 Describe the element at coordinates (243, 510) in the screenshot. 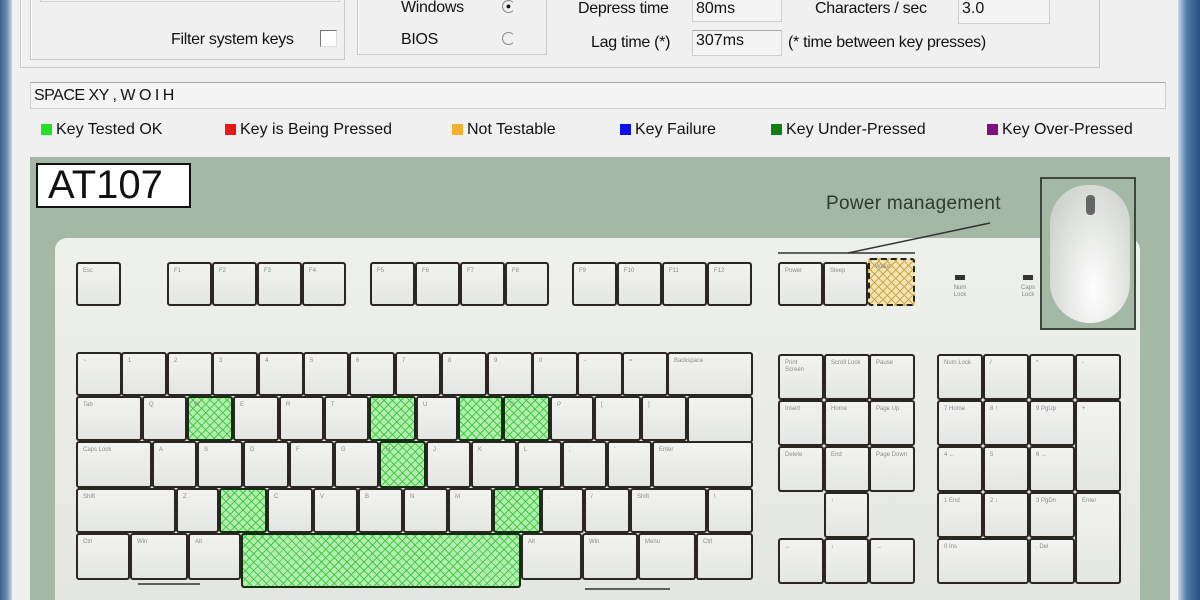

I see `key-x: X` at that location.